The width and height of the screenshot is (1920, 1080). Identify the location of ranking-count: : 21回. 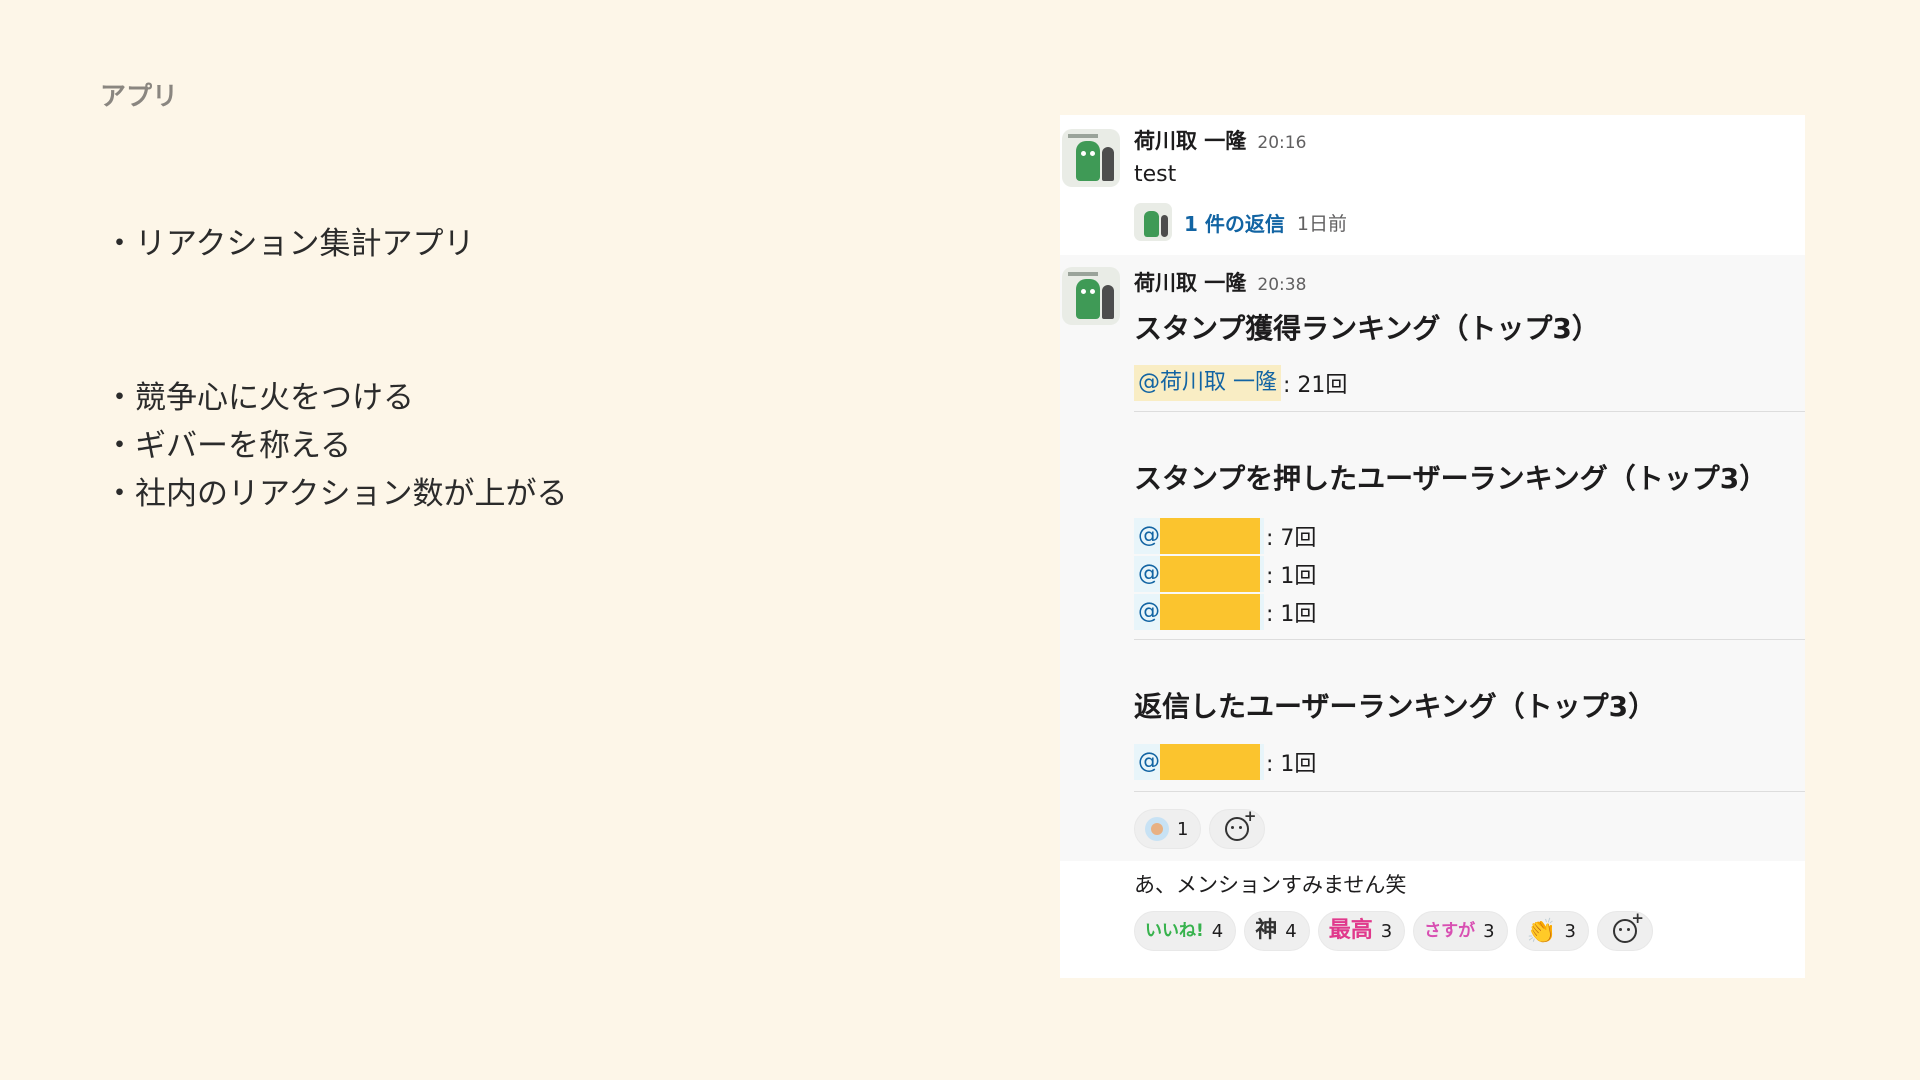
(1315, 385).